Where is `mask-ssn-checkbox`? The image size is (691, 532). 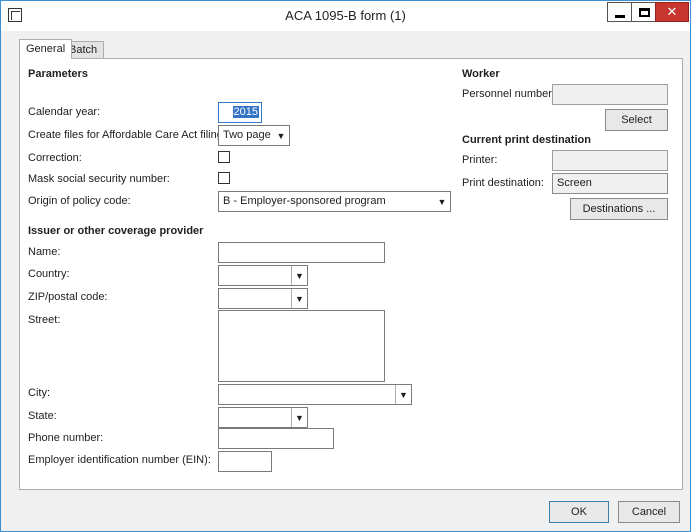
mask-ssn-checkbox is located at coordinates (224, 178).